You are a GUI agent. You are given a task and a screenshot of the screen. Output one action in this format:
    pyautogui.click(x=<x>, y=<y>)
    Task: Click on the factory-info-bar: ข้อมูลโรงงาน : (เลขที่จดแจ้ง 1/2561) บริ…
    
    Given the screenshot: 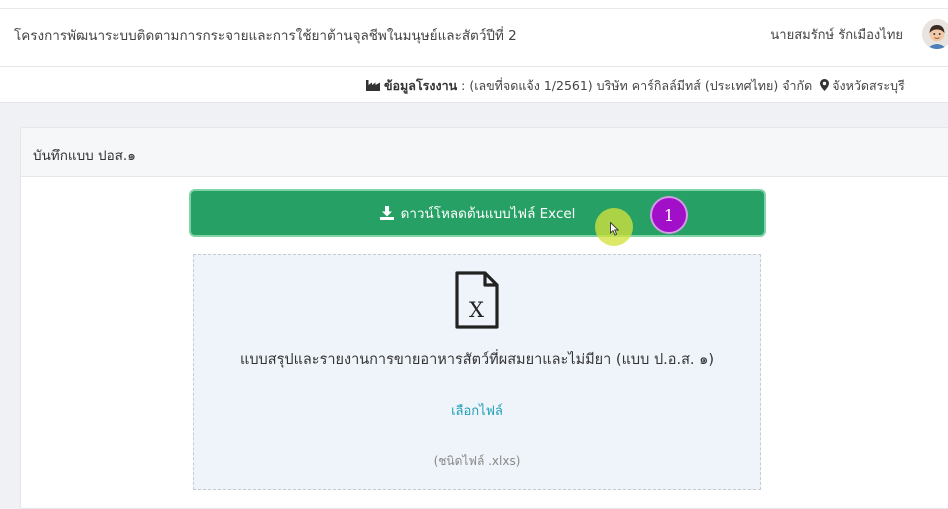 What is the action you would take?
    pyautogui.click(x=474, y=85)
    